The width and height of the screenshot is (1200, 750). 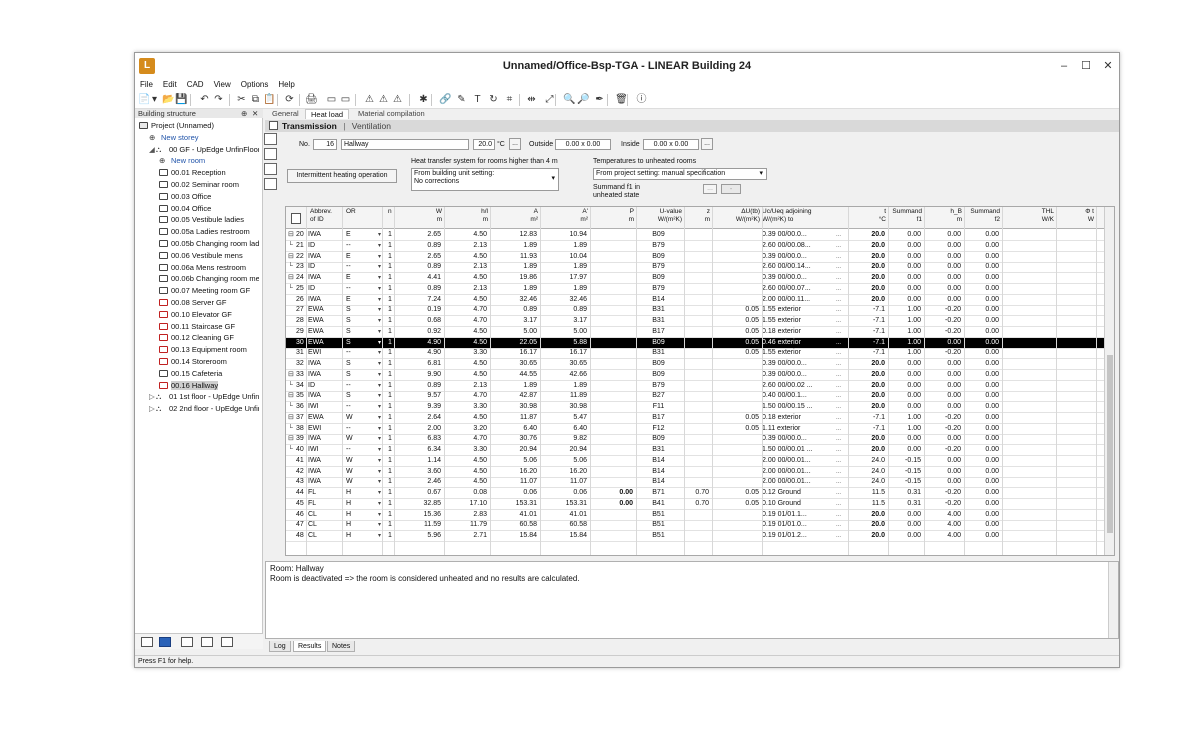 I want to click on tree-item: 00.01 Reception, so click(x=209, y=173).